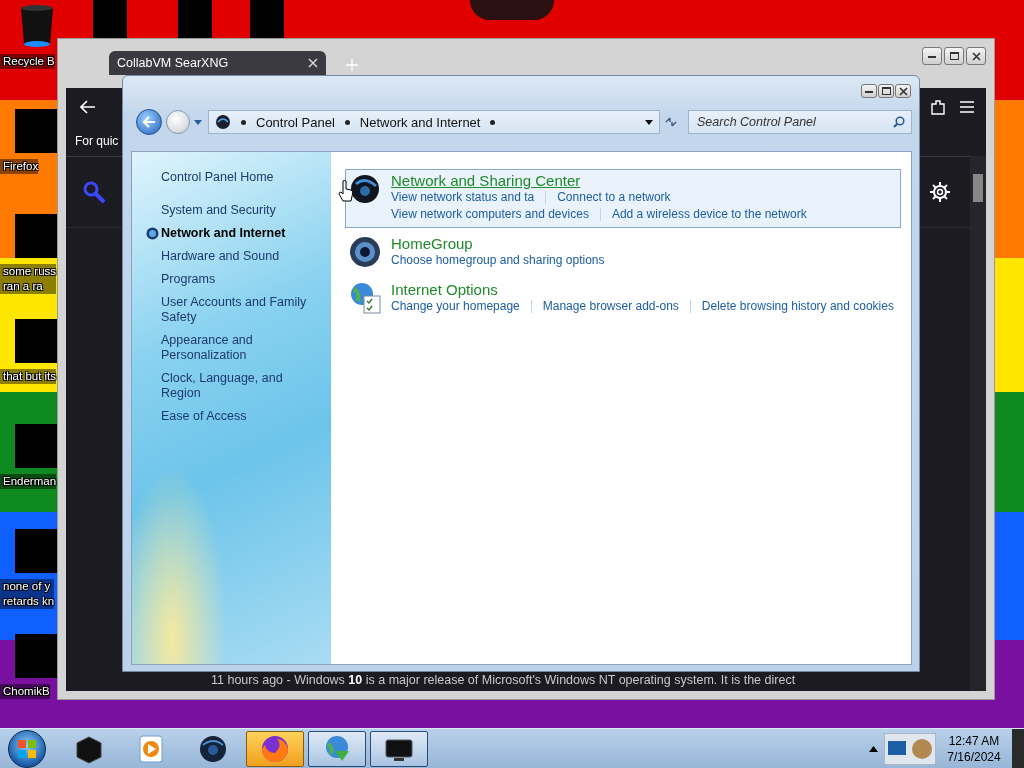 The height and width of the screenshot is (768, 1024). Describe the element at coordinates (235, 256) in the screenshot. I see `sidebar-item: Hardware and Sound` at that location.